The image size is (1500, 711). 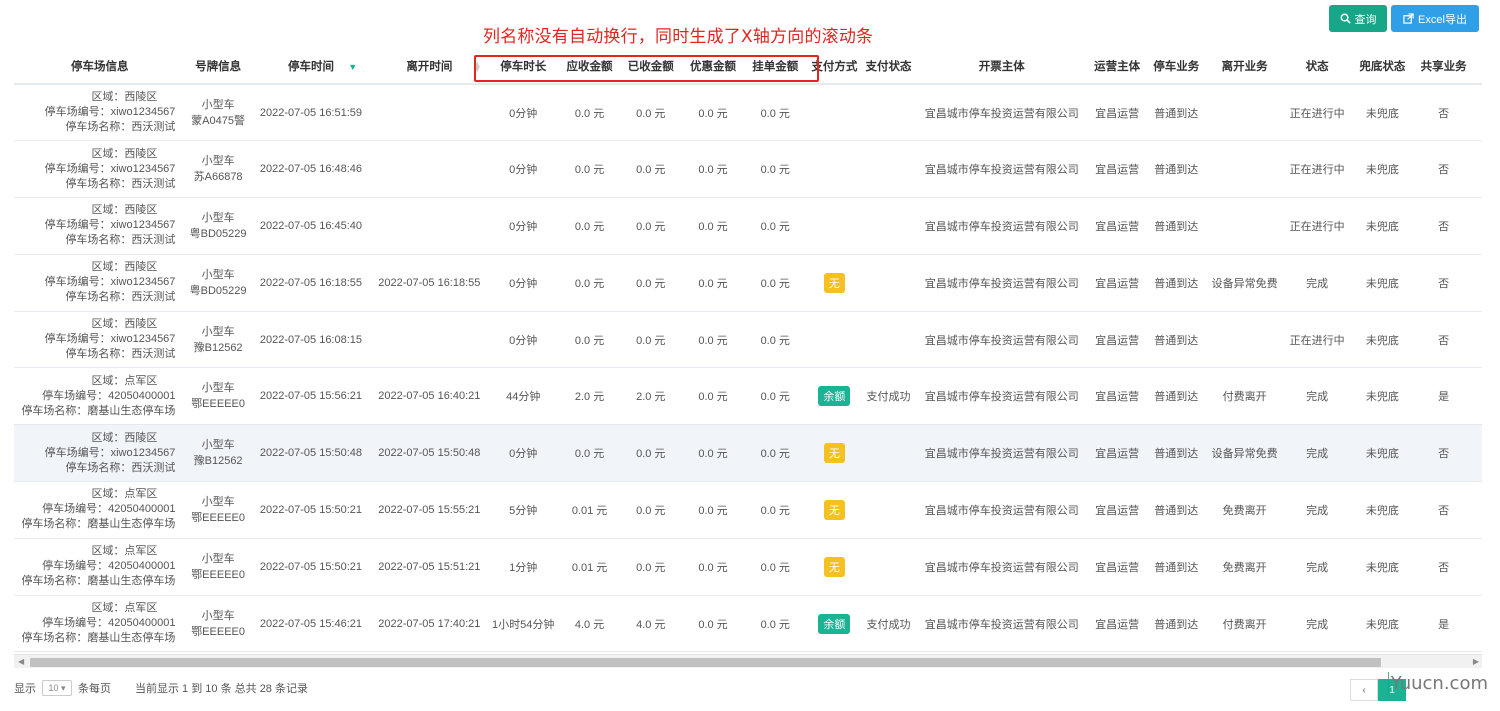 I want to click on column-header: 停车业务, so click(x=1176, y=66).